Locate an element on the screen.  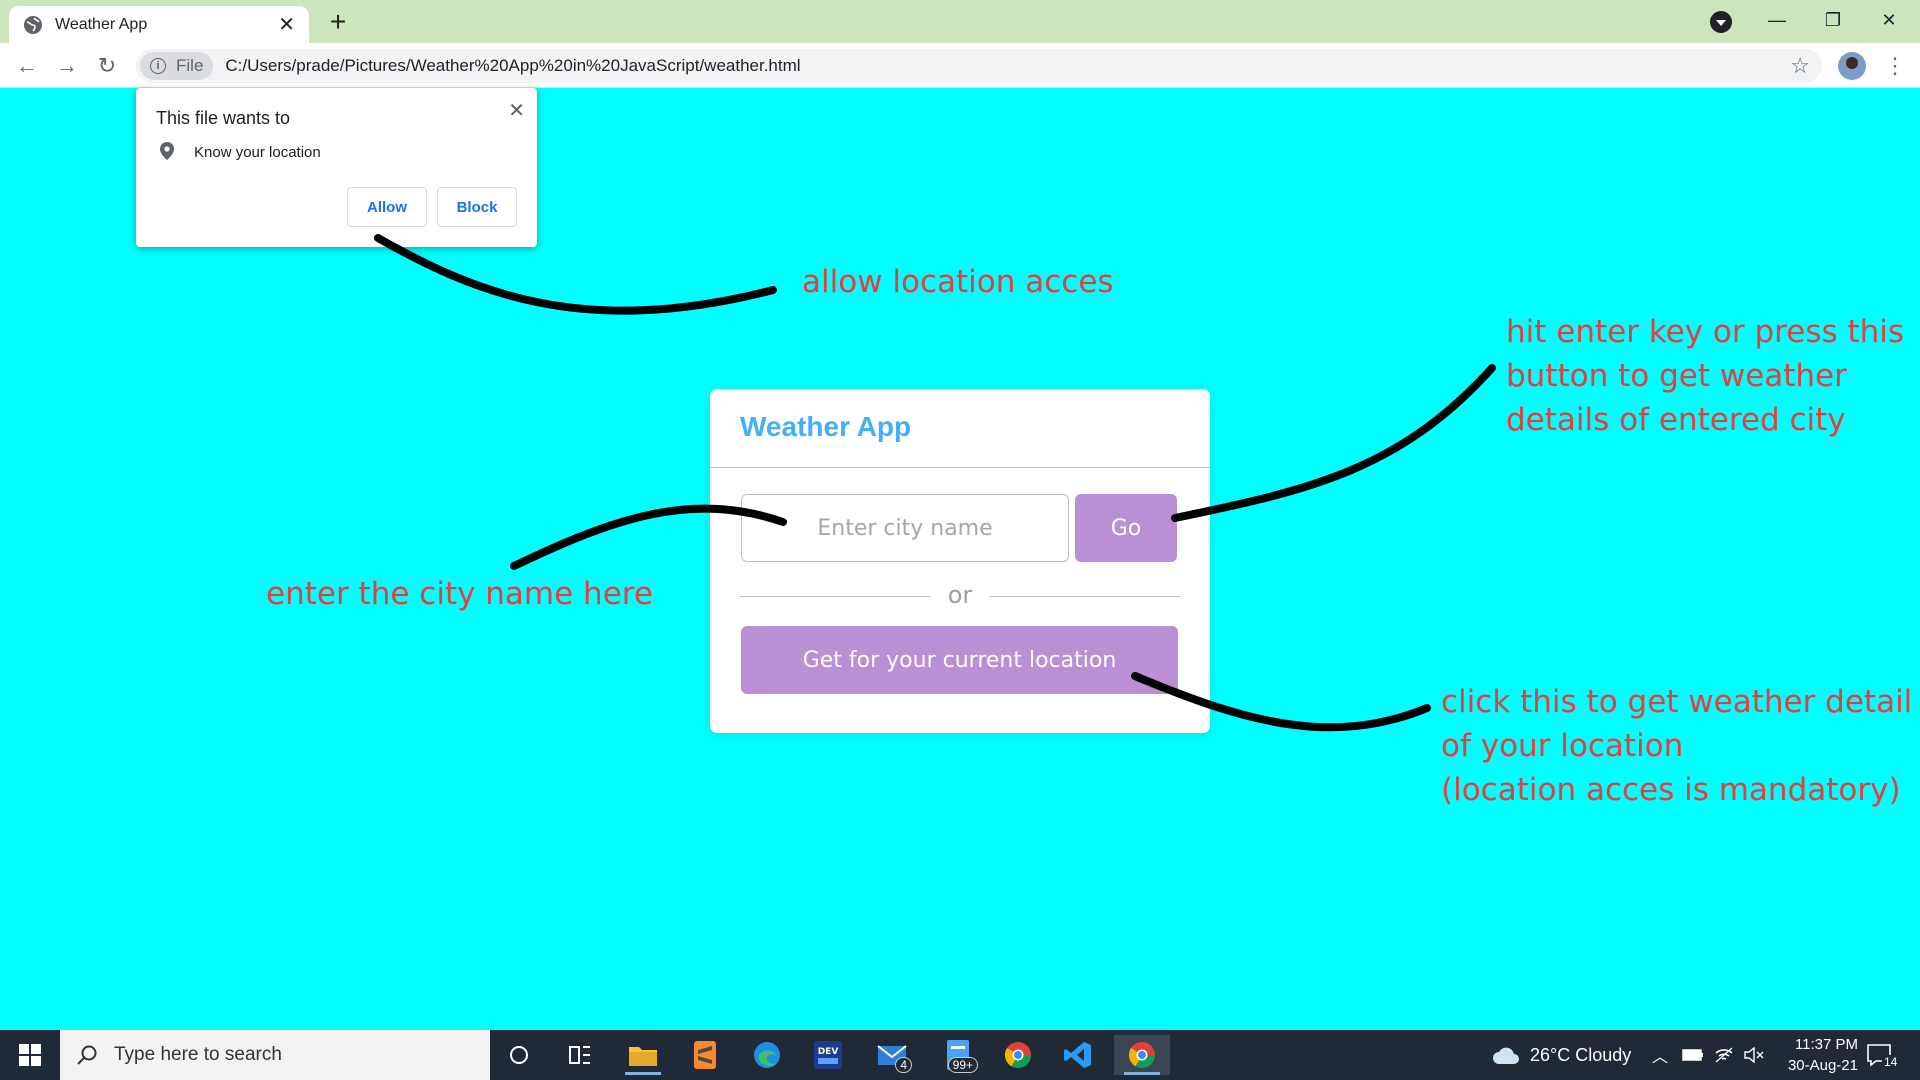
profile-avatar is located at coordinates (1852, 66).